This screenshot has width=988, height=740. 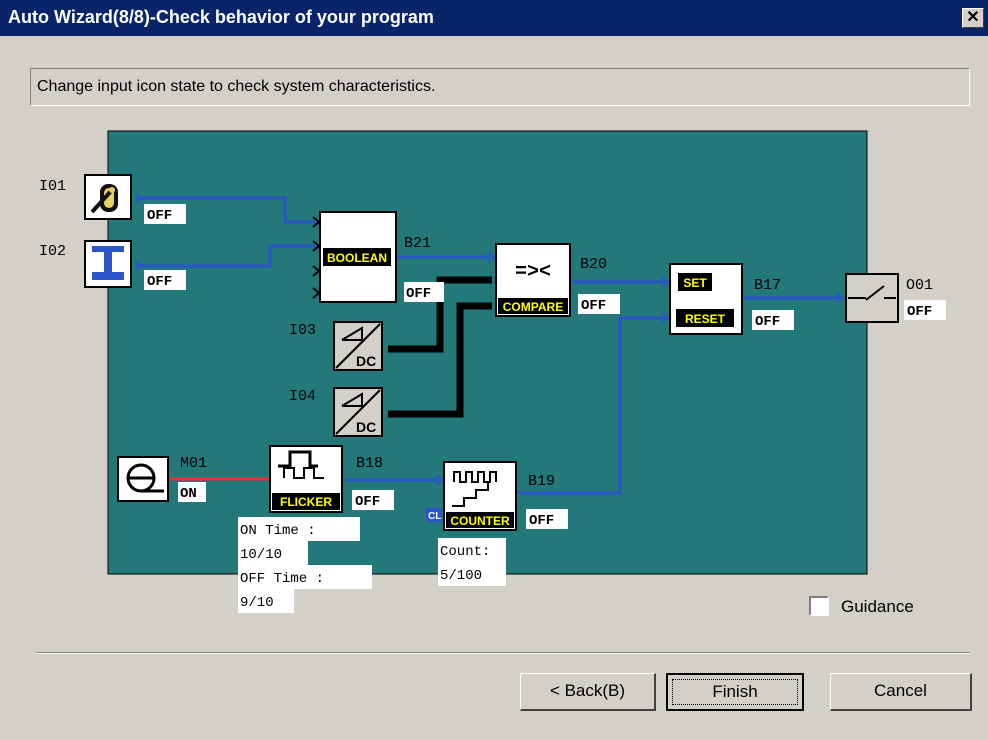 I want to click on m01-state: ON, so click(x=188, y=494).